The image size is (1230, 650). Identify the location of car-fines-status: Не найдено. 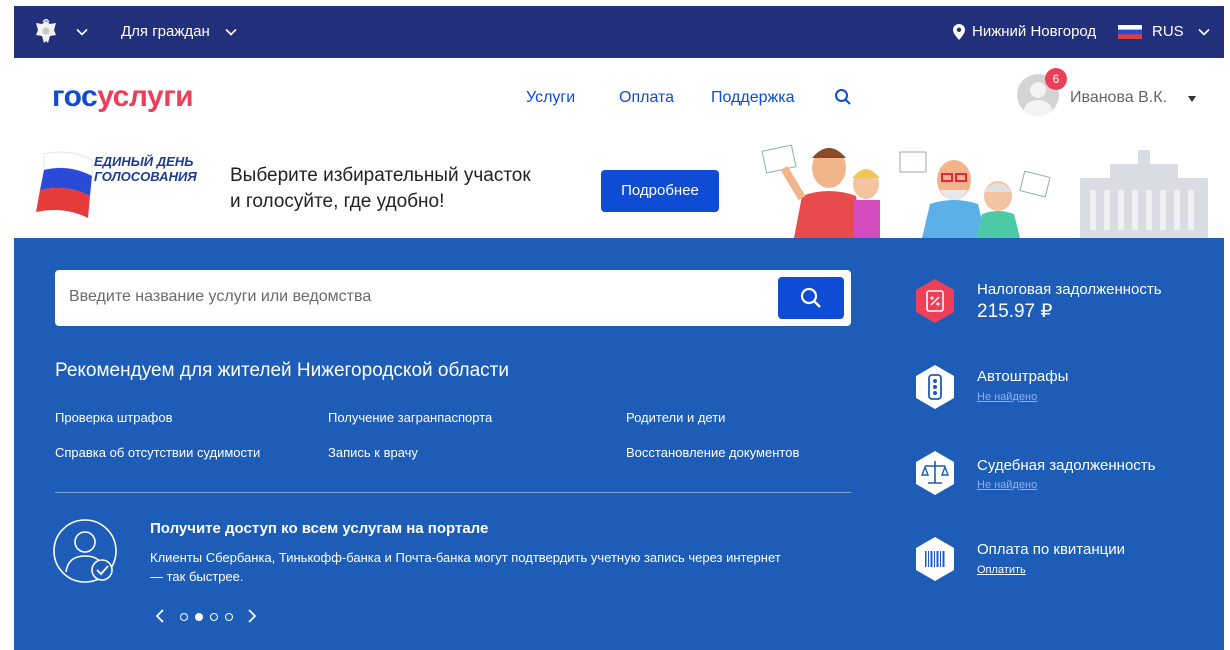
(1007, 397).